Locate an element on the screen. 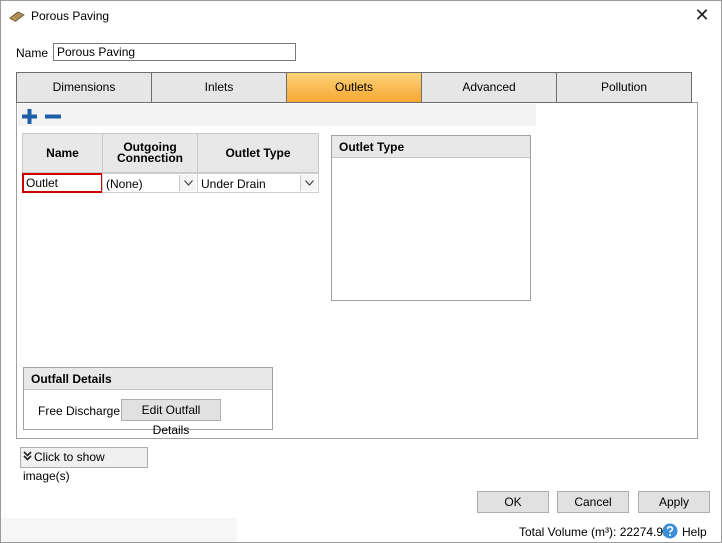 This screenshot has height=543, width=722. outfall-details-title: Outfall Details is located at coordinates (148, 379).